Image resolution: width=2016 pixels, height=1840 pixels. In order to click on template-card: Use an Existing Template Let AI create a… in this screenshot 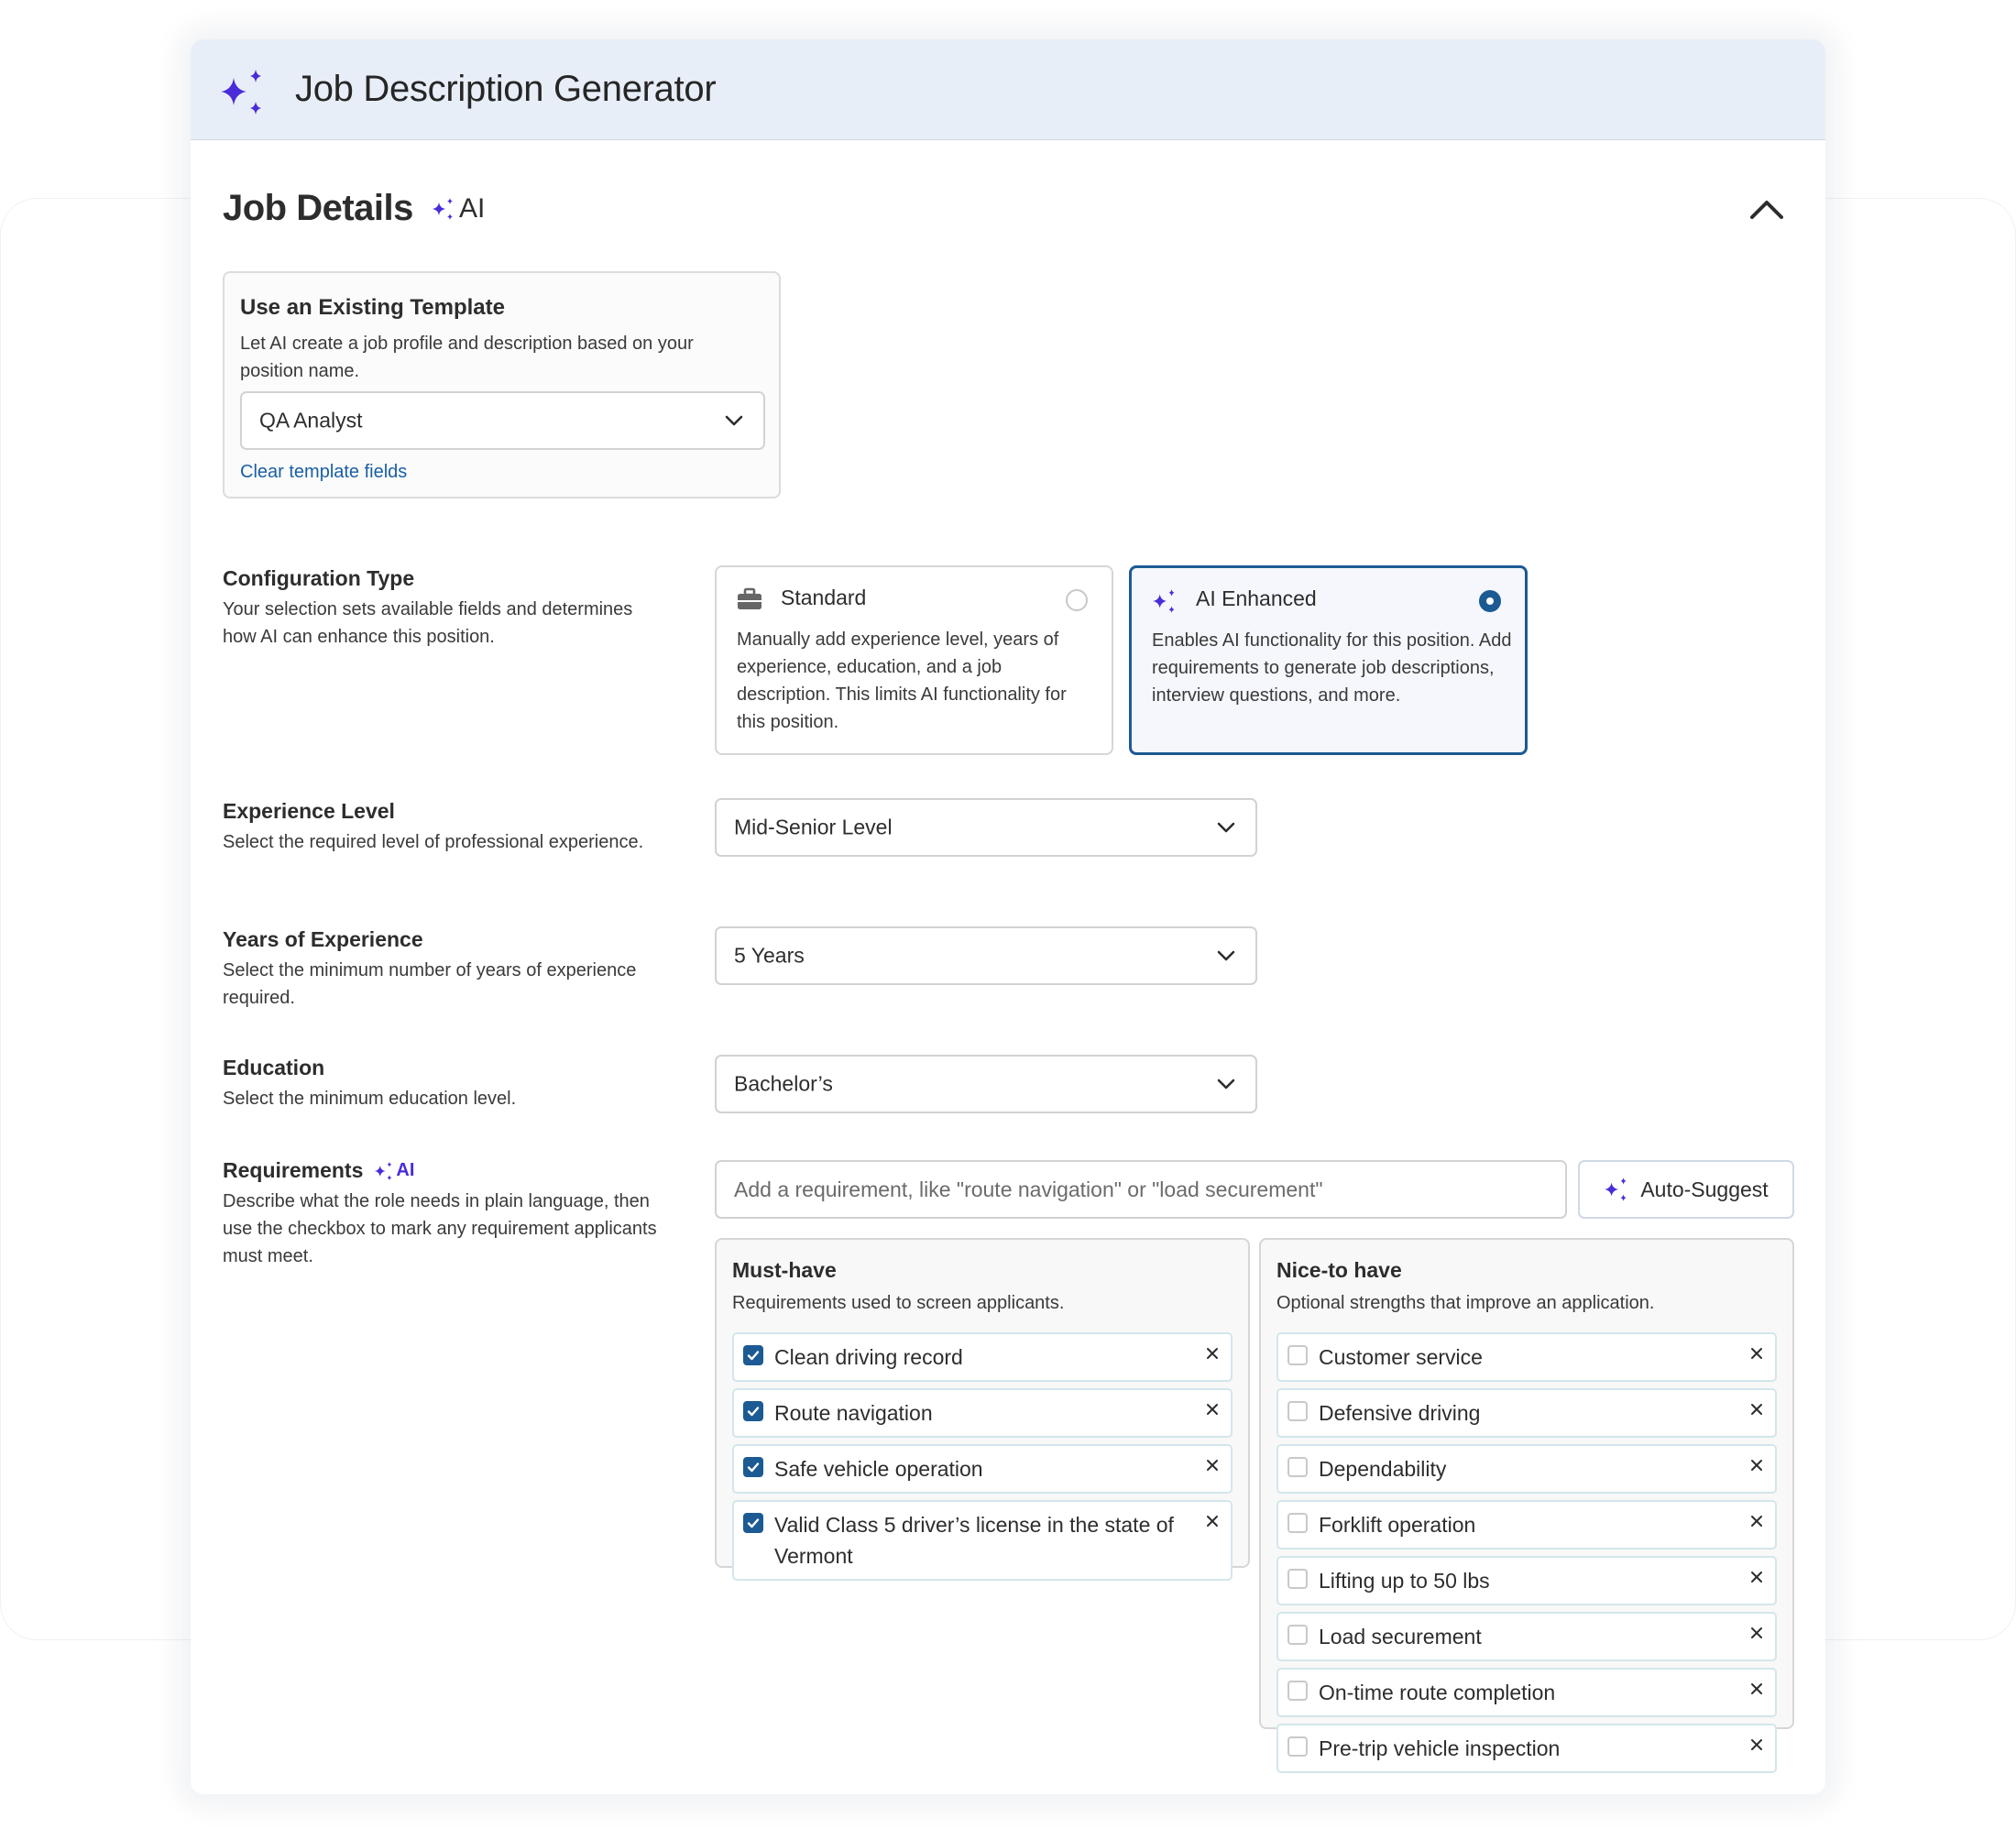, I will do `click(502, 384)`.